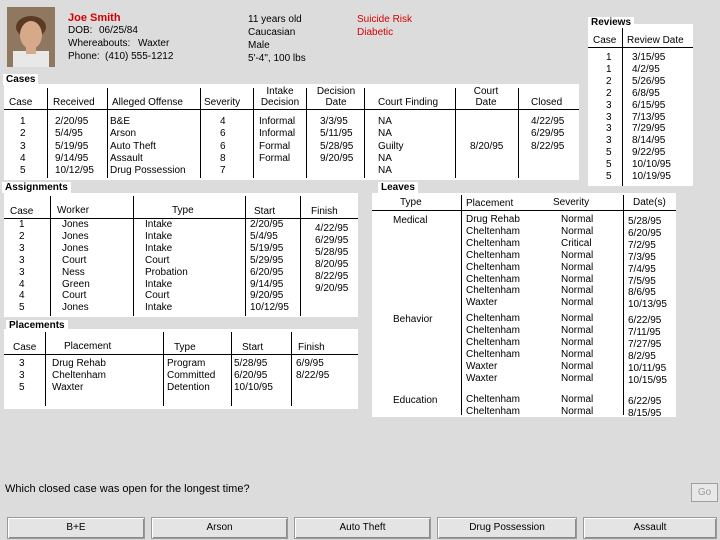 The width and height of the screenshot is (720, 540). What do you see at coordinates (650, 528) in the screenshot?
I see `answer-button-assault: Assault` at bounding box center [650, 528].